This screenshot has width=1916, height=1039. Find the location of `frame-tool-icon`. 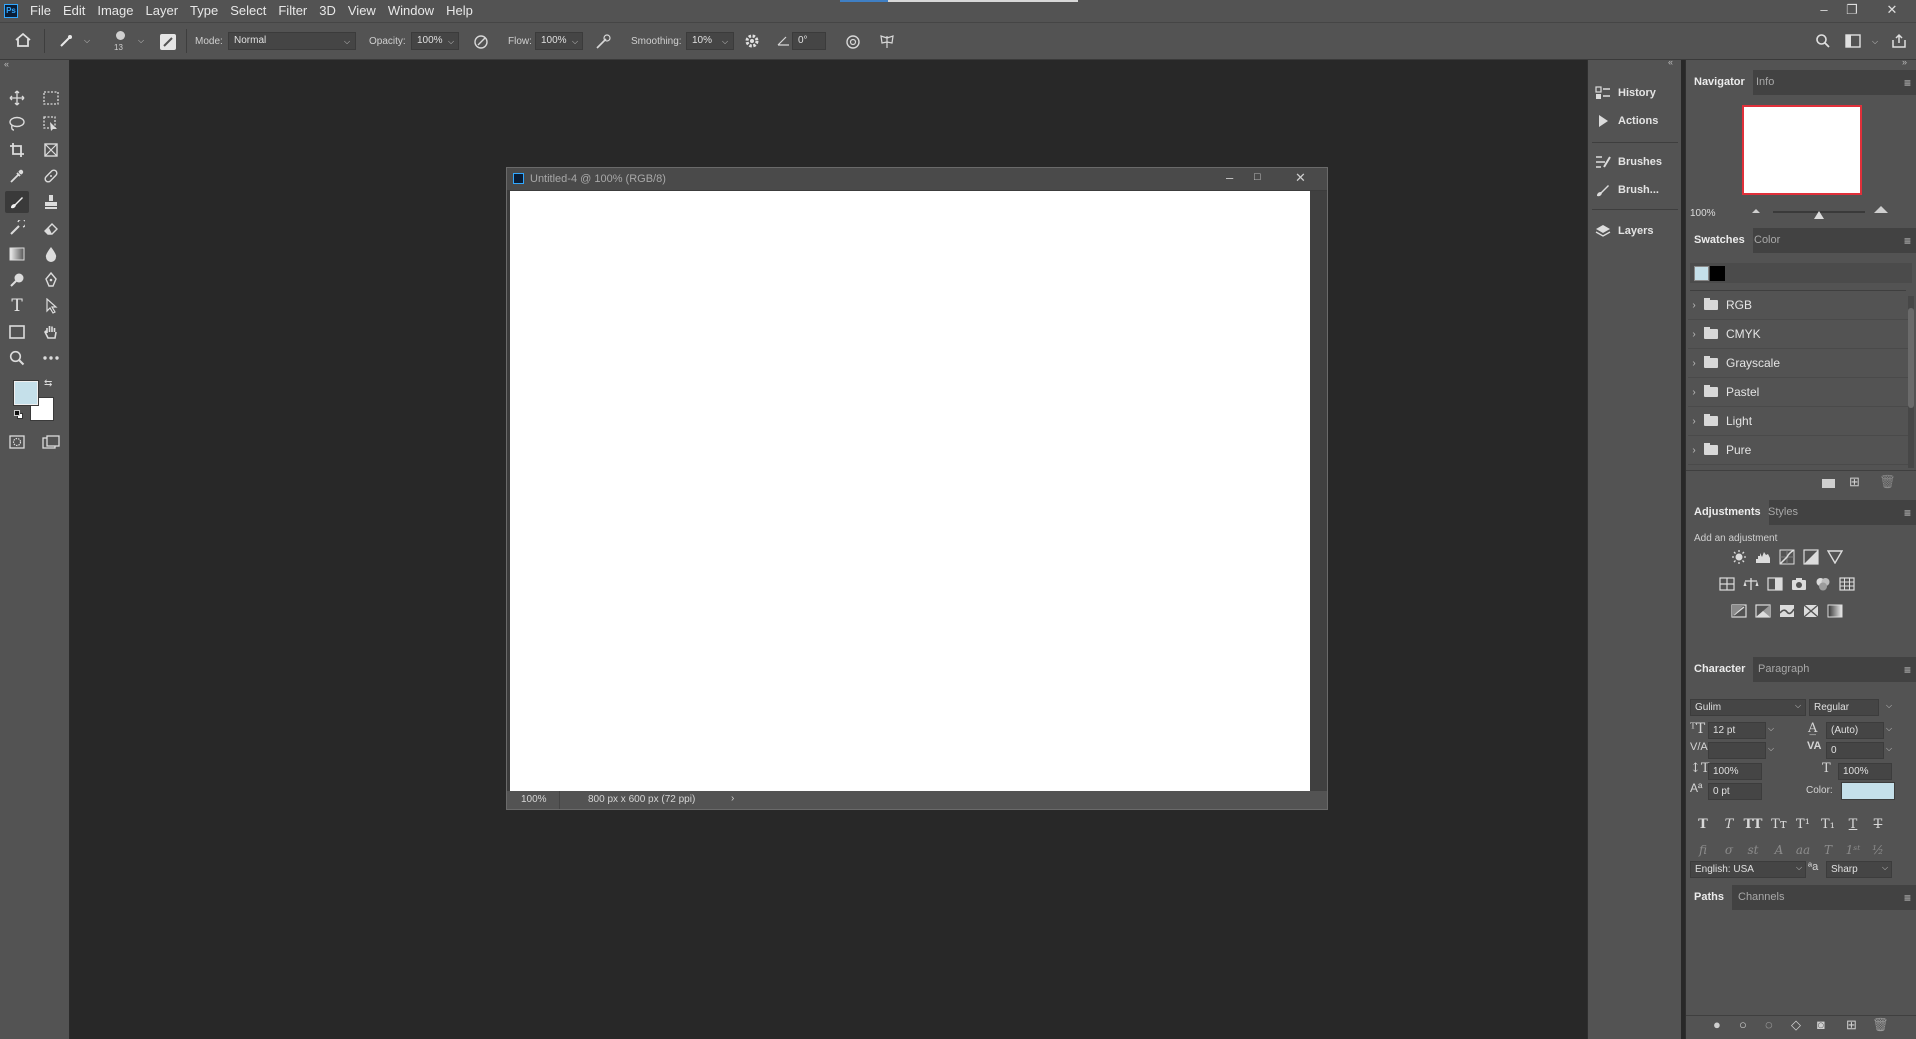

frame-tool-icon is located at coordinates (51, 150).